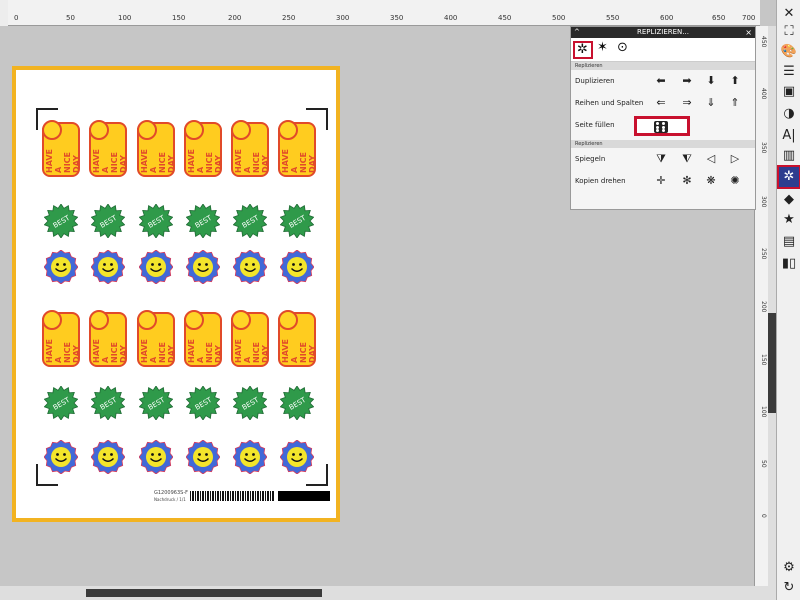 The width and height of the screenshot is (800, 600). What do you see at coordinates (772, 306) in the screenshot?
I see `vertical-scrollbar` at bounding box center [772, 306].